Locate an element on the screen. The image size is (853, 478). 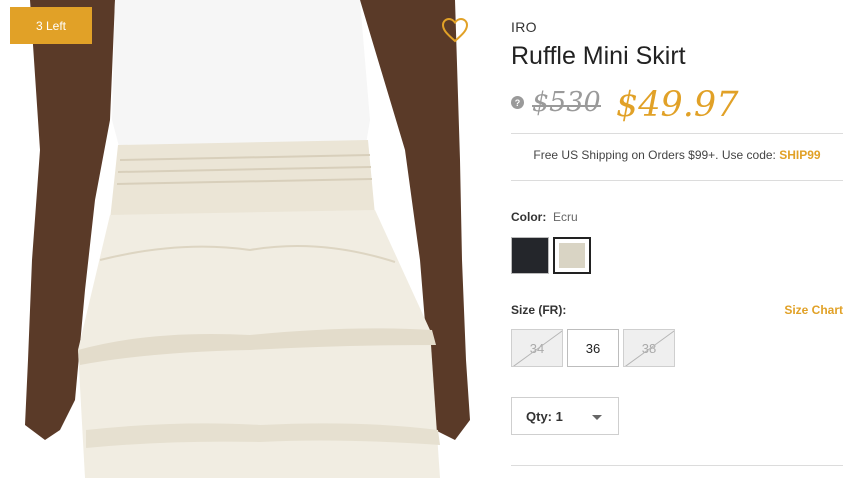
chevron-down-icon is located at coordinates (597, 417).